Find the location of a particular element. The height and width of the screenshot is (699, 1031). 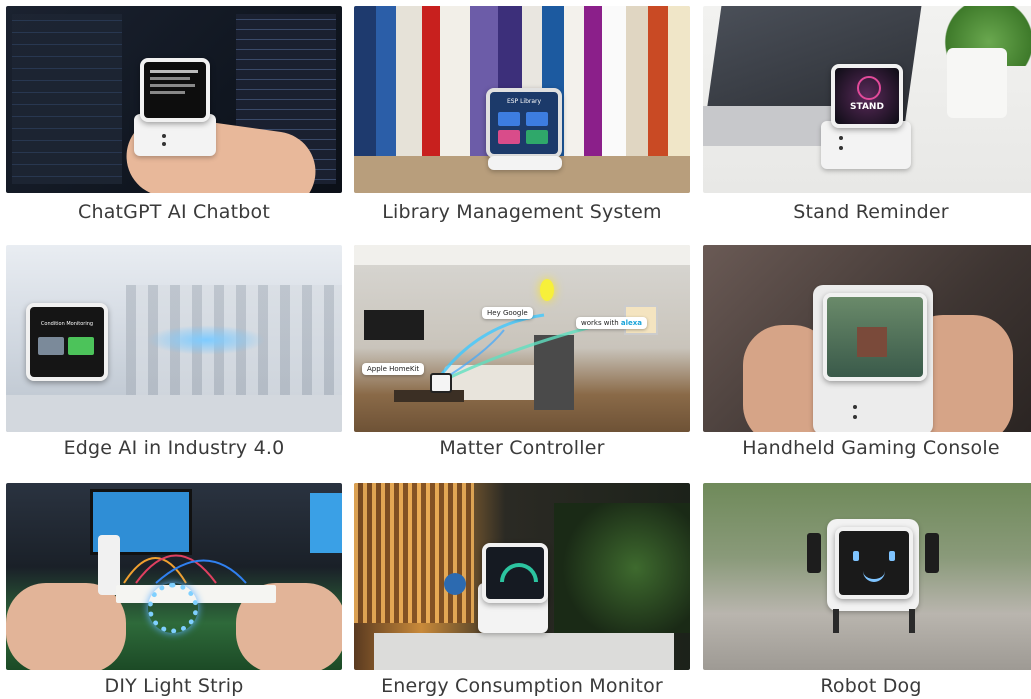

library-device-screen: ESP Library is located at coordinates (524, 123).